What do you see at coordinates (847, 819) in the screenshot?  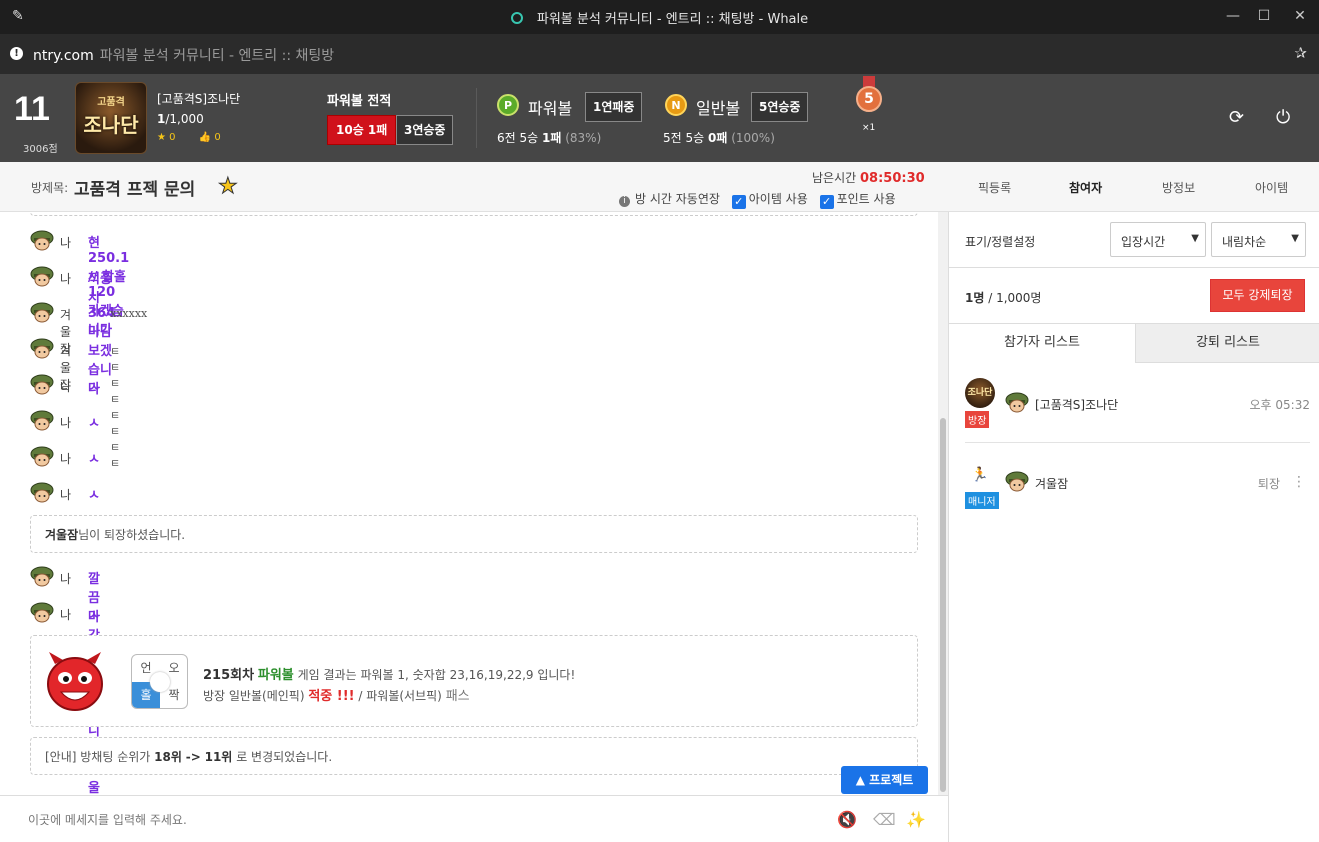 I see `mute-icon: 🔇` at bounding box center [847, 819].